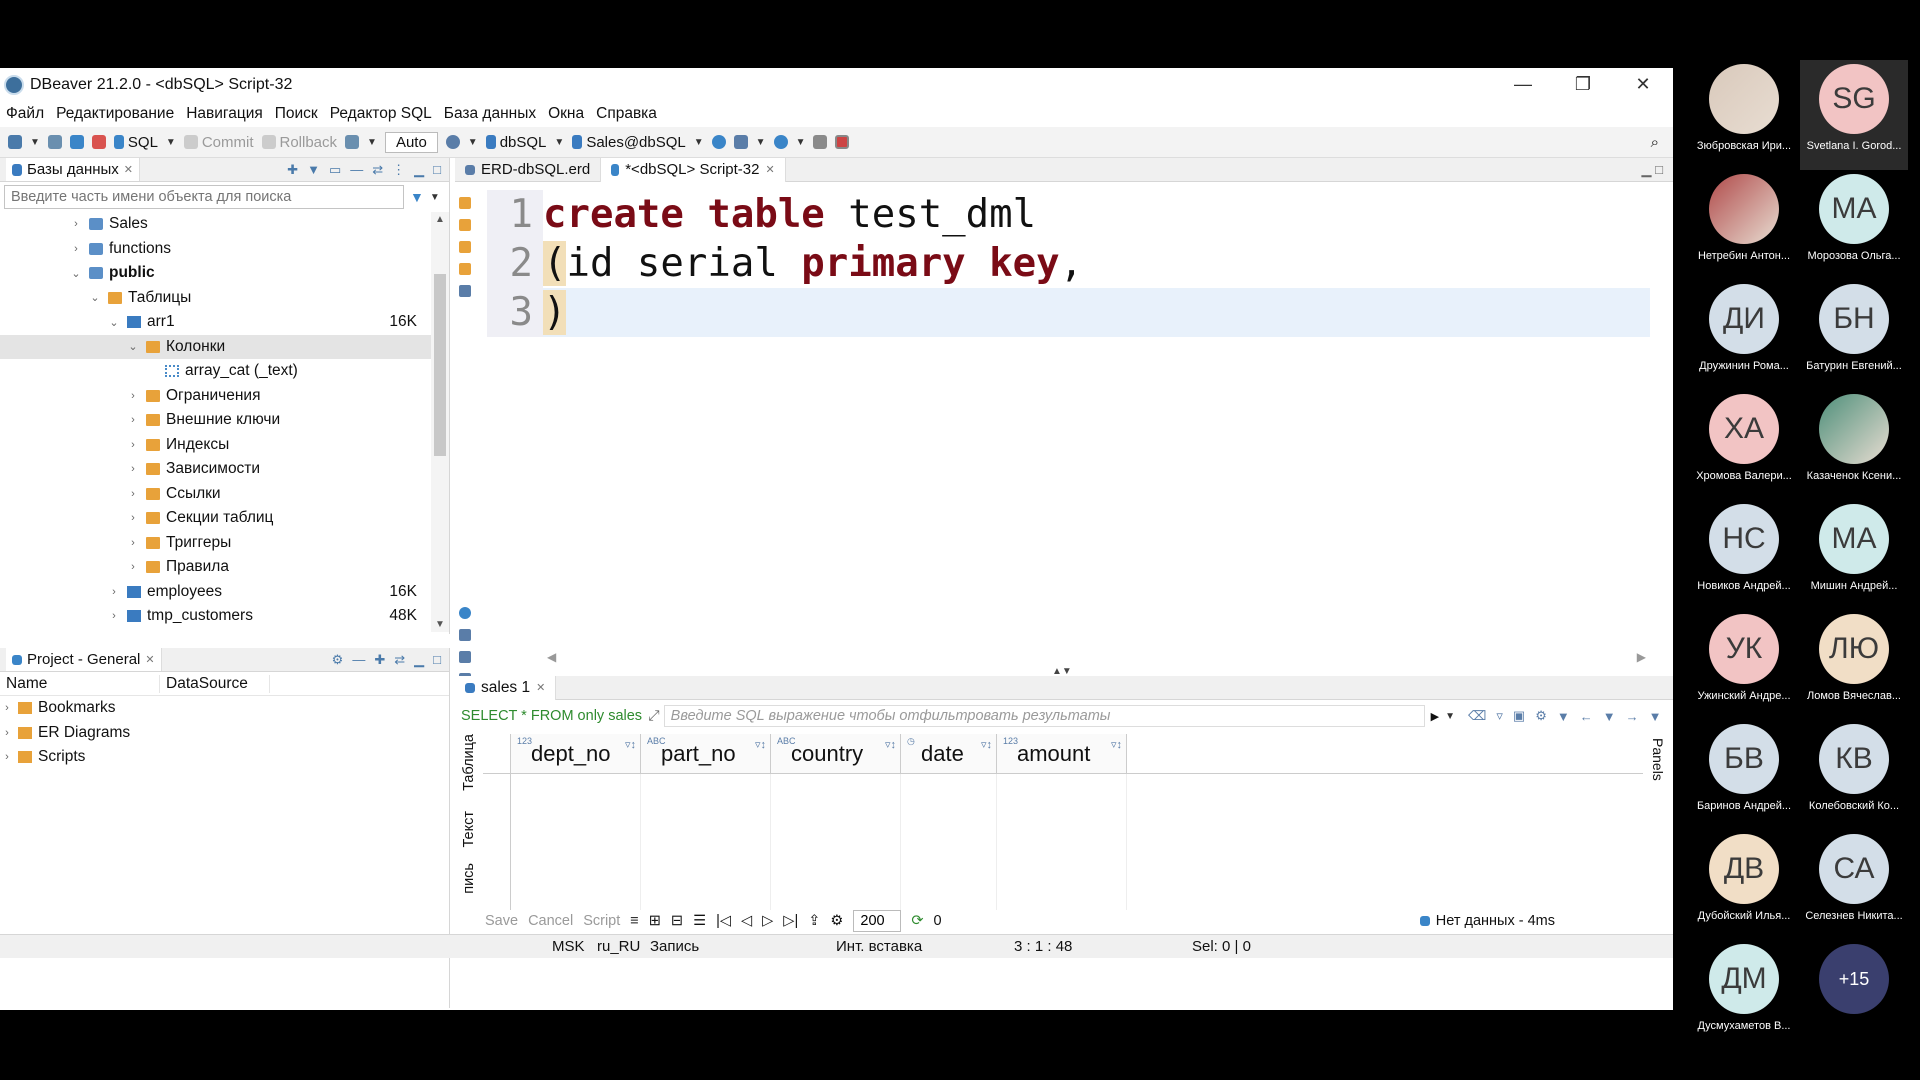  What do you see at coordinates (465, 203) in the screenshot?
I see `execute-statement-icon` at bounding box center [465, 203].